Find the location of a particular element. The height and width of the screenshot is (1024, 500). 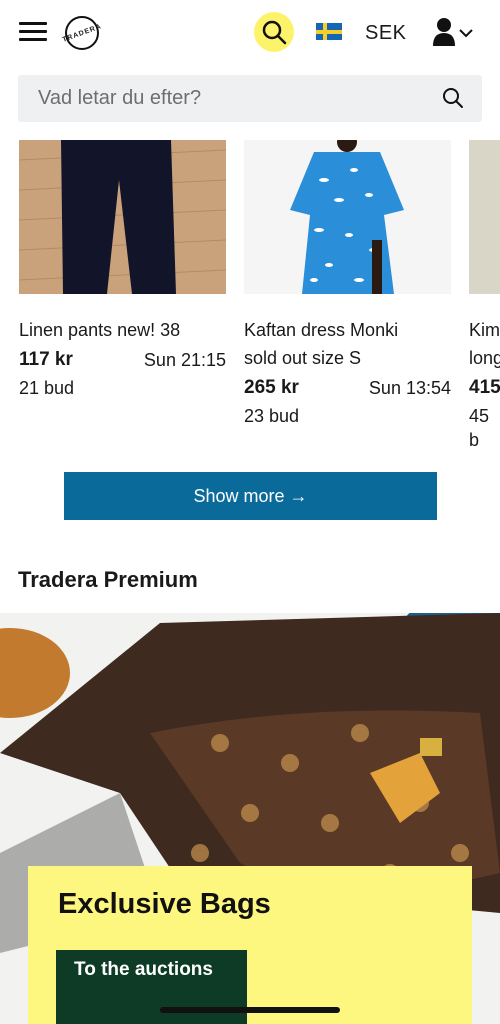

search-input is located at coordinates (228, 98).